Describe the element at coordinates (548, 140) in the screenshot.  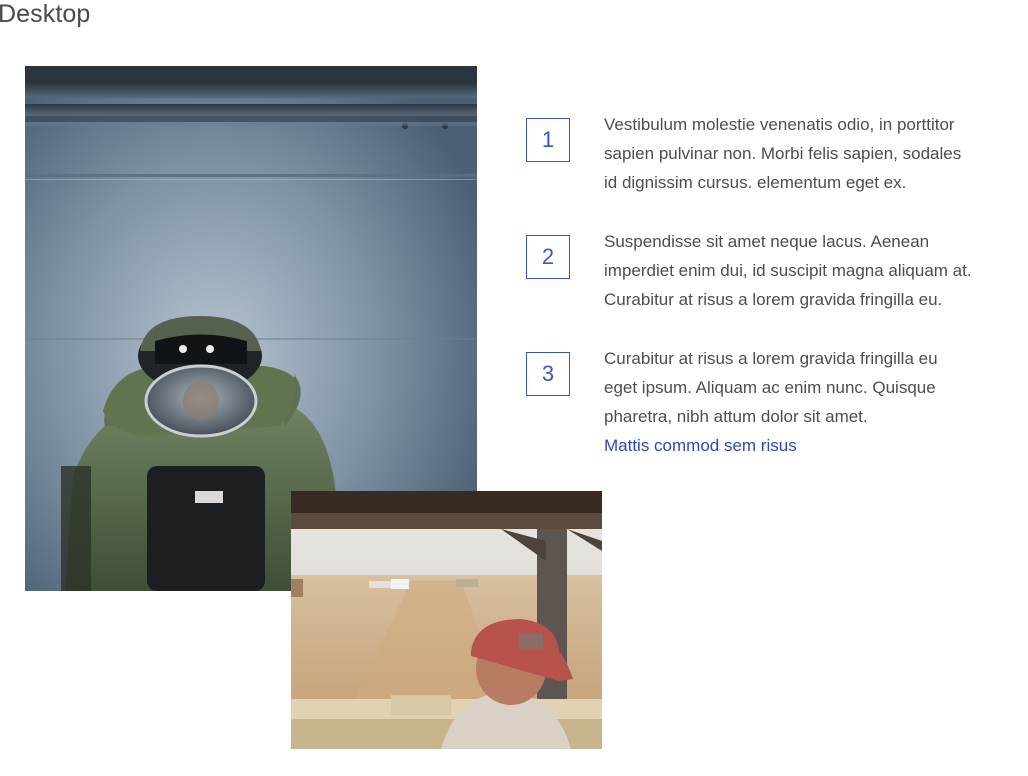
I see `step-number: 1` at that location.